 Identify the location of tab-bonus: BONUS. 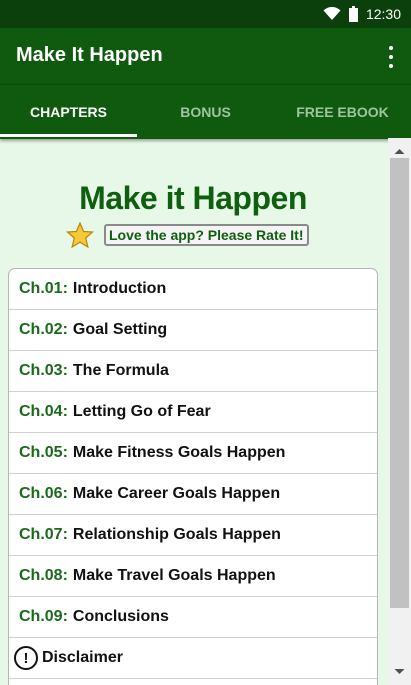
(205, 112).